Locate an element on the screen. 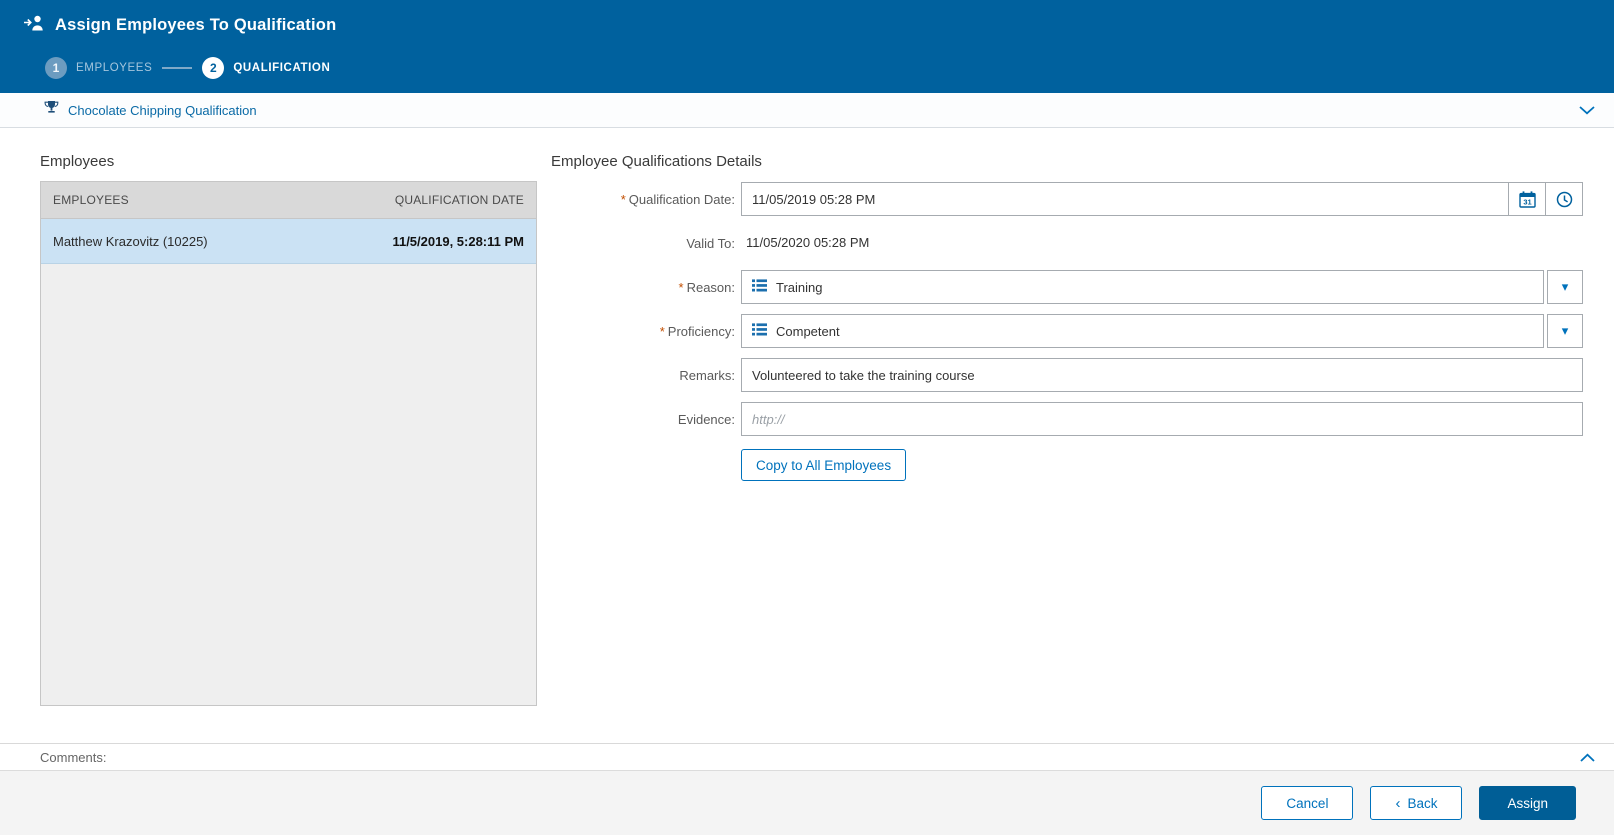 This screenshot has height=835, width=1614. remarks-row: Remarks: is located at coordinates (1067, 375).